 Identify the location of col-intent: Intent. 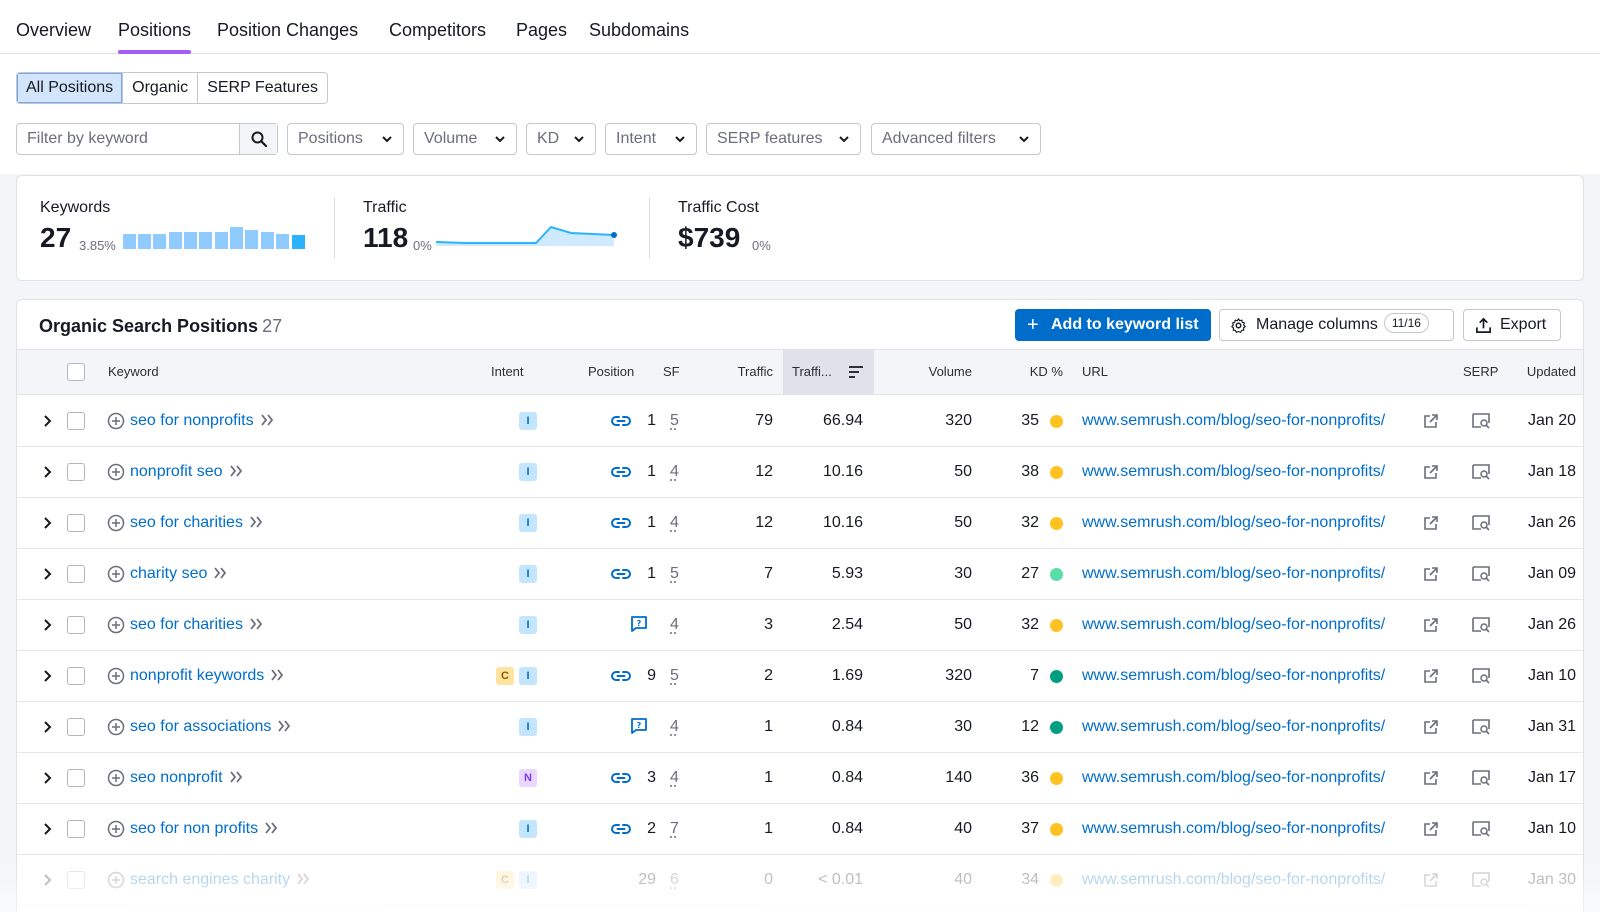
(507, 372).